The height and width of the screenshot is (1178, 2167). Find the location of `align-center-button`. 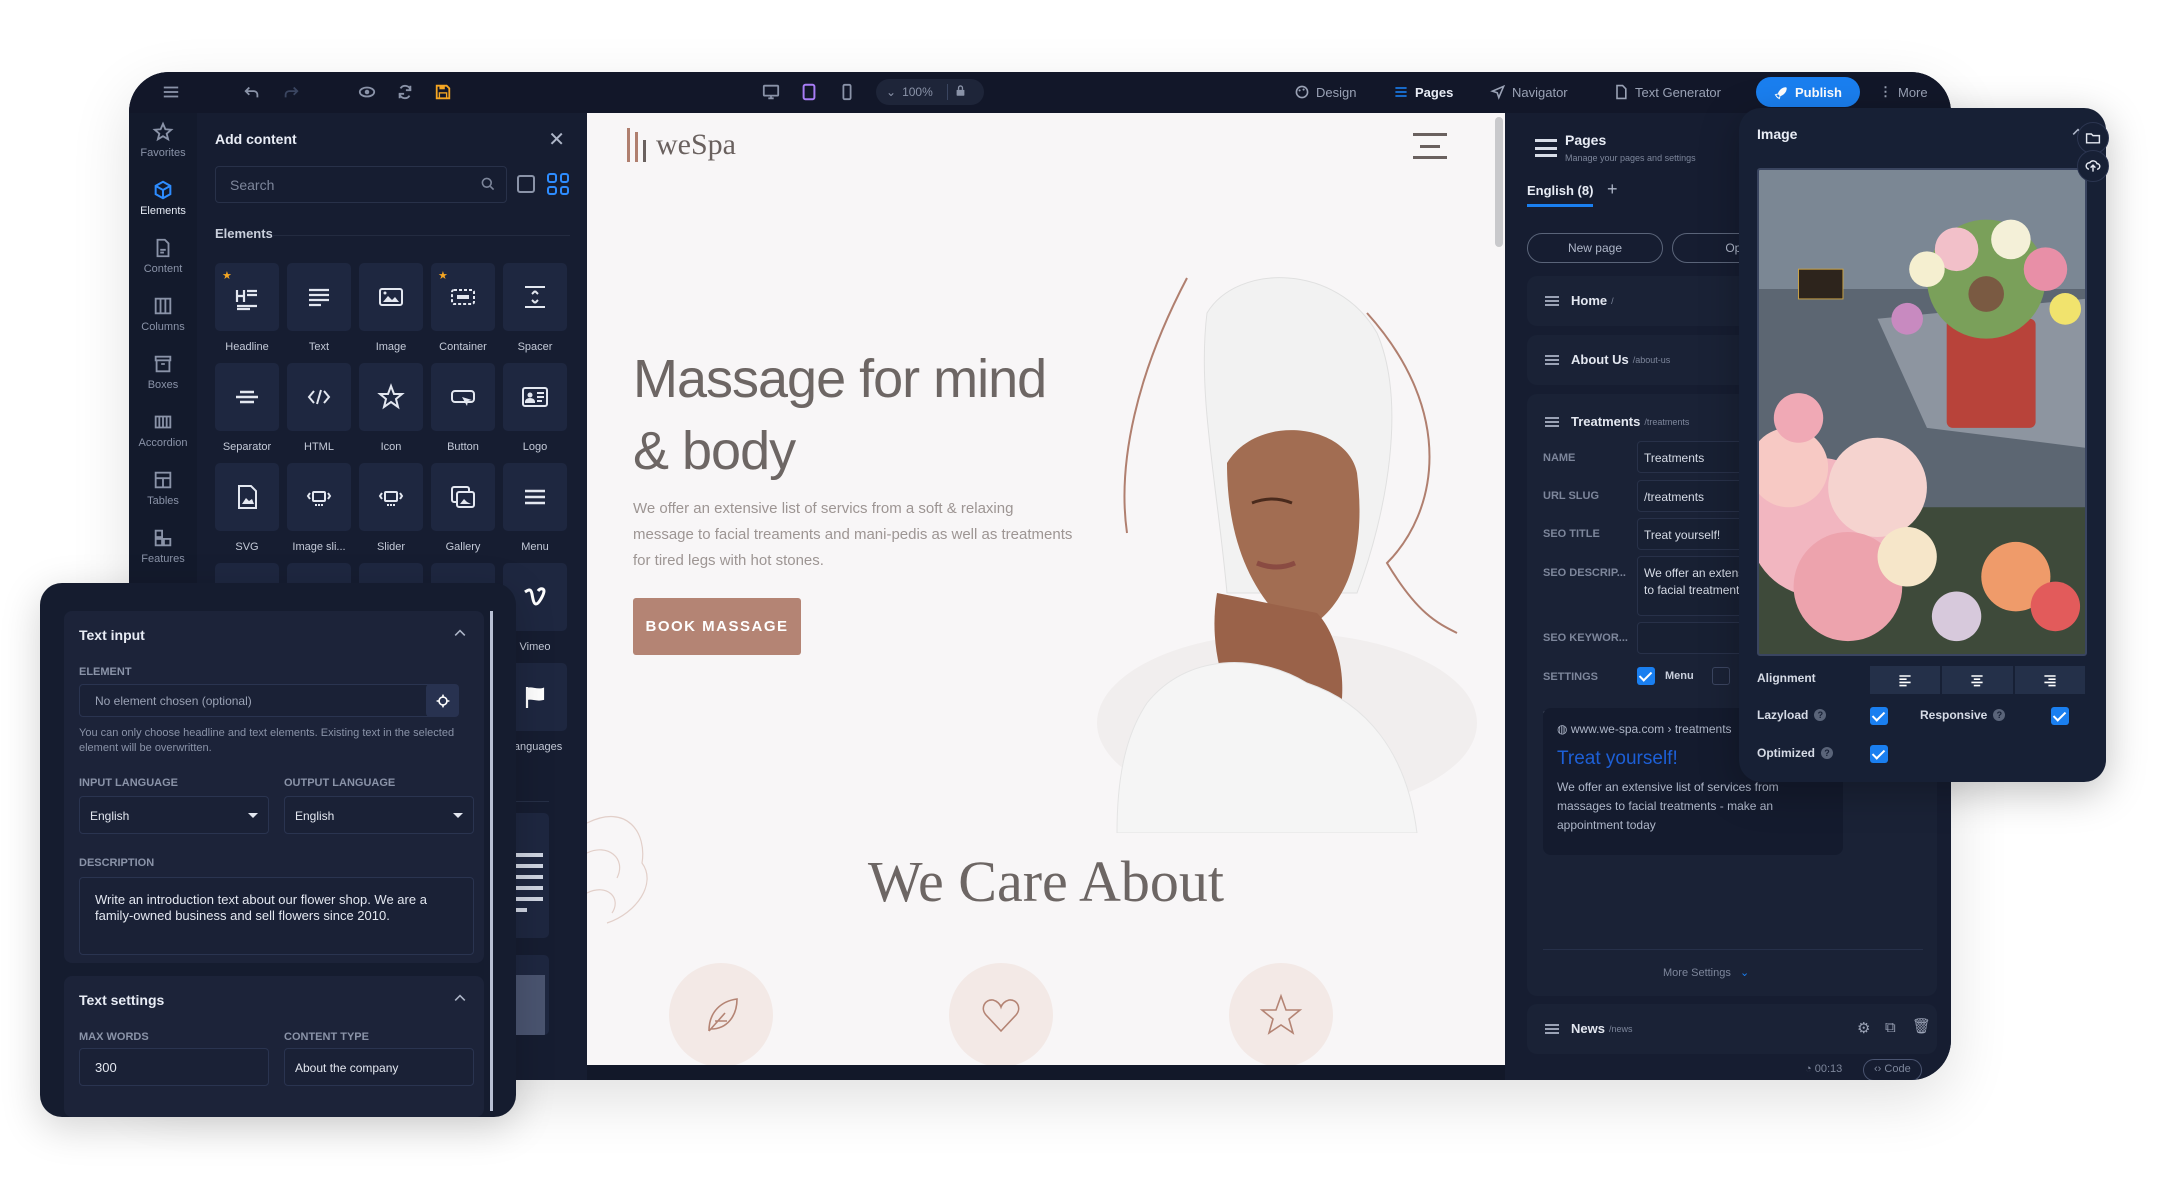

align-center-button is located at coordinates (1977, 680).